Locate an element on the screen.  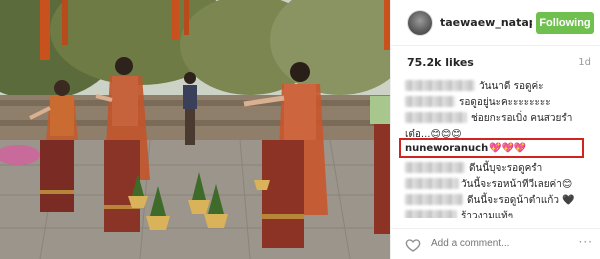
comment-item: ดีนนี้บุจะรอดูครำ is located at coordinates (500, 168).